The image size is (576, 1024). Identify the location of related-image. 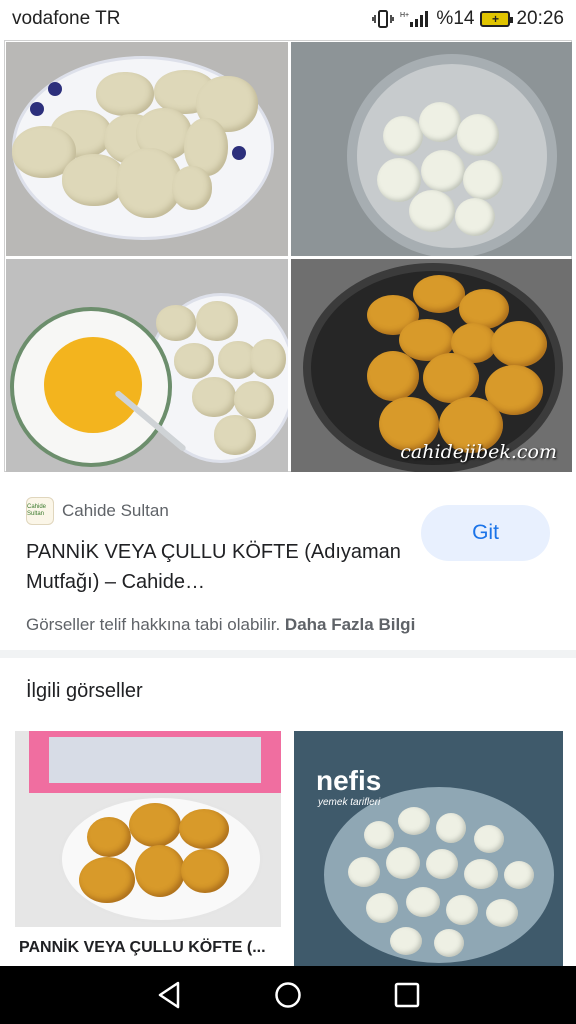
(148, 829).